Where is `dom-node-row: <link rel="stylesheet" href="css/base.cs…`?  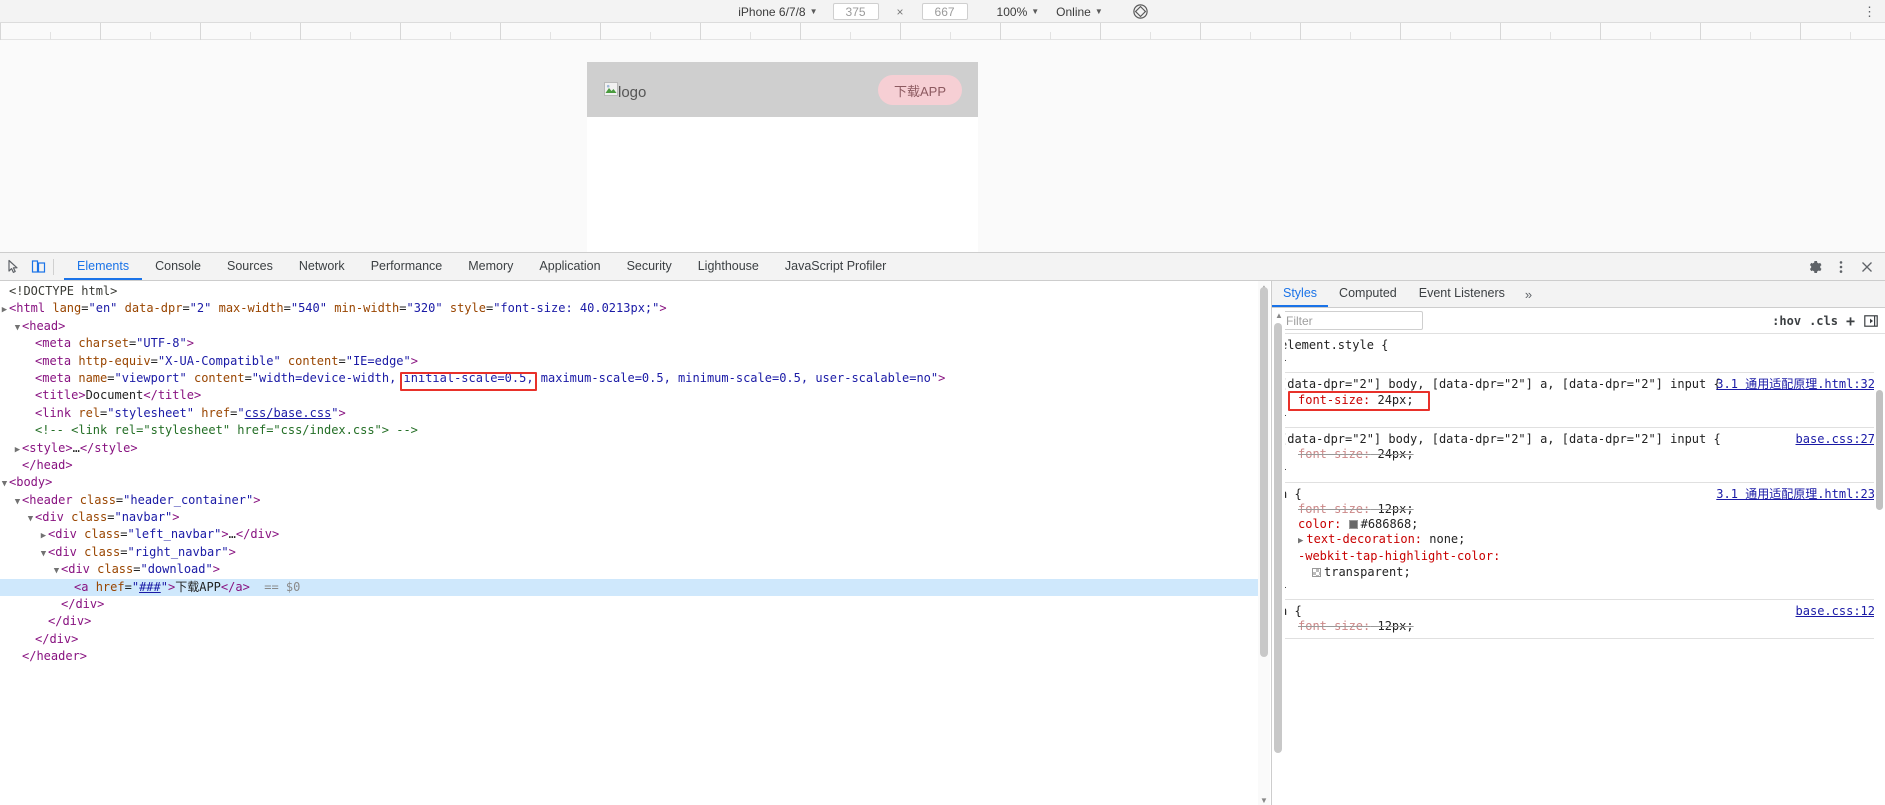 dom-node-row: <link rel="stylesheet" href="css/base.cs… is located at coordinates (635, 413).